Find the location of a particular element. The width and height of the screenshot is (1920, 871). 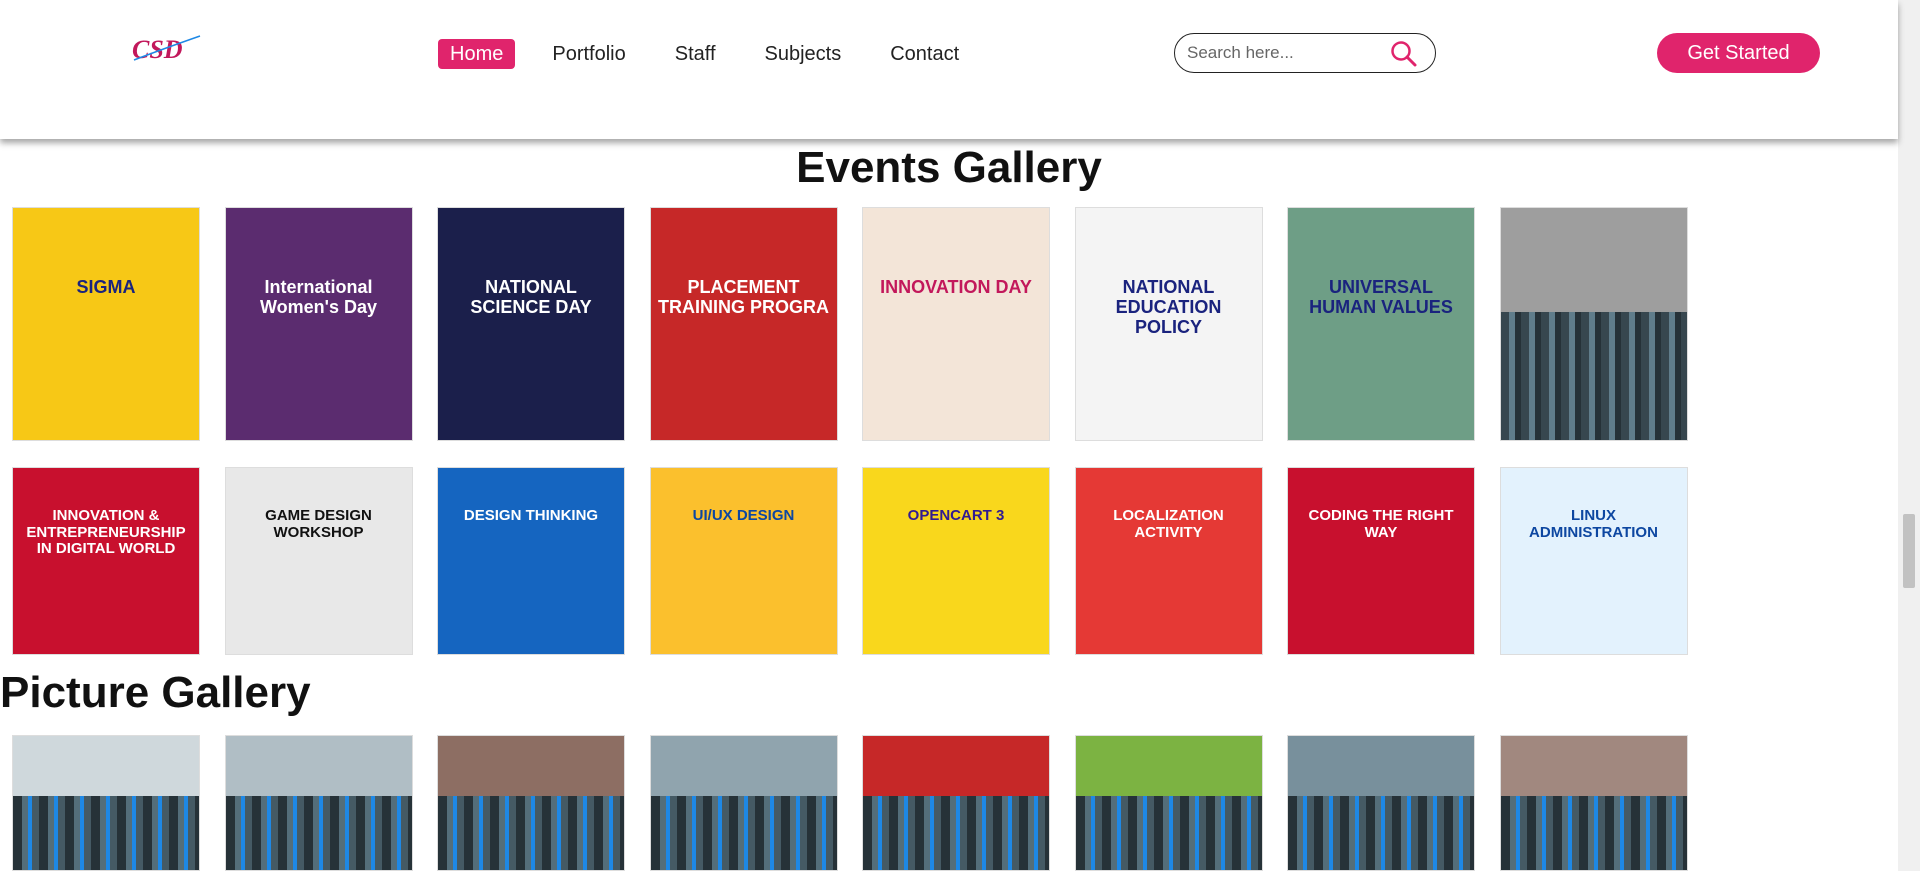

search-input is located at coordinates (1287, 53).